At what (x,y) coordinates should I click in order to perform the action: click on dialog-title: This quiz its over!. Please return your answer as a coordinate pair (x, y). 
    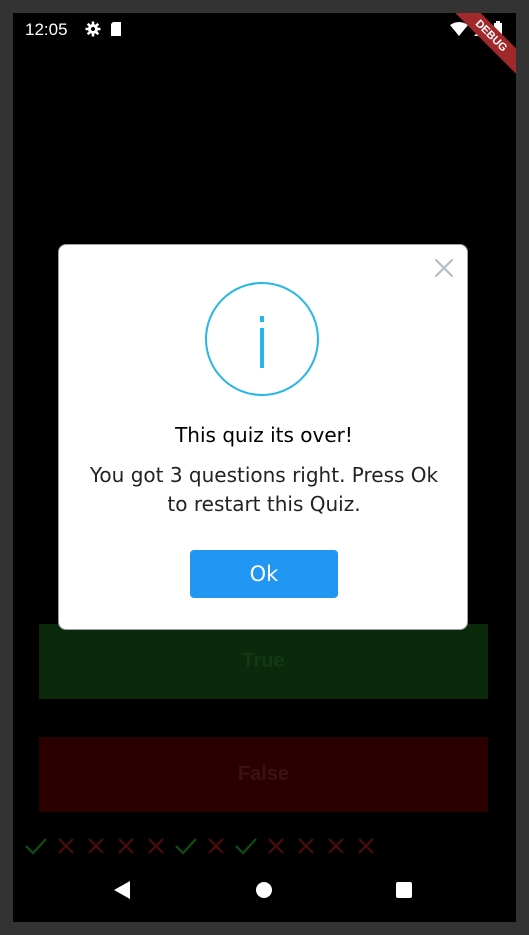
    Looking at the image, I should click on (264, 435).